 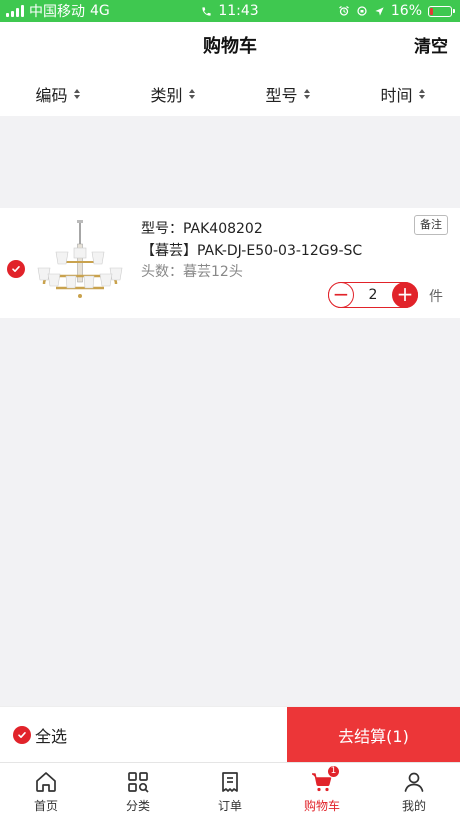 I want to click on status-bar: 中国移动 4G 11:43 16%, so click(x=230, y=11).